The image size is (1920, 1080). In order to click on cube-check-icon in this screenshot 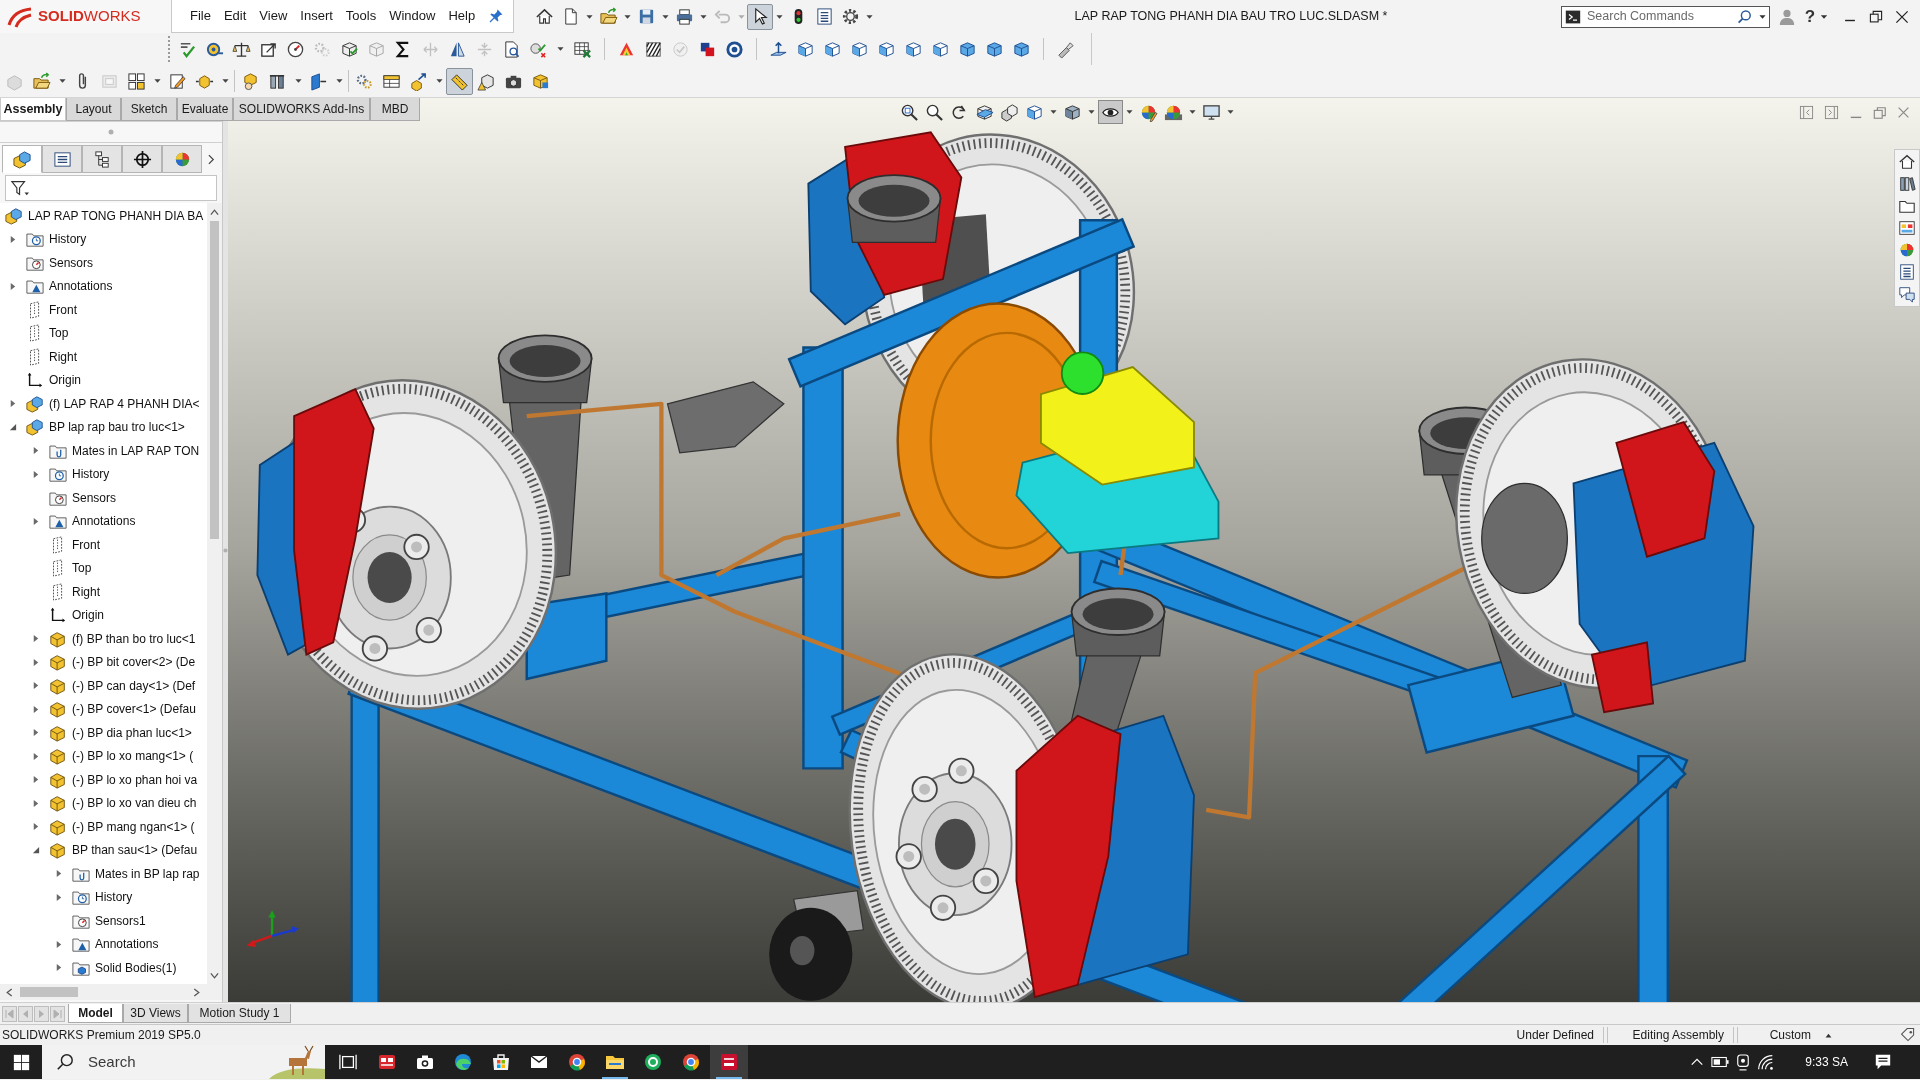, I will do `click(349, 49)`.